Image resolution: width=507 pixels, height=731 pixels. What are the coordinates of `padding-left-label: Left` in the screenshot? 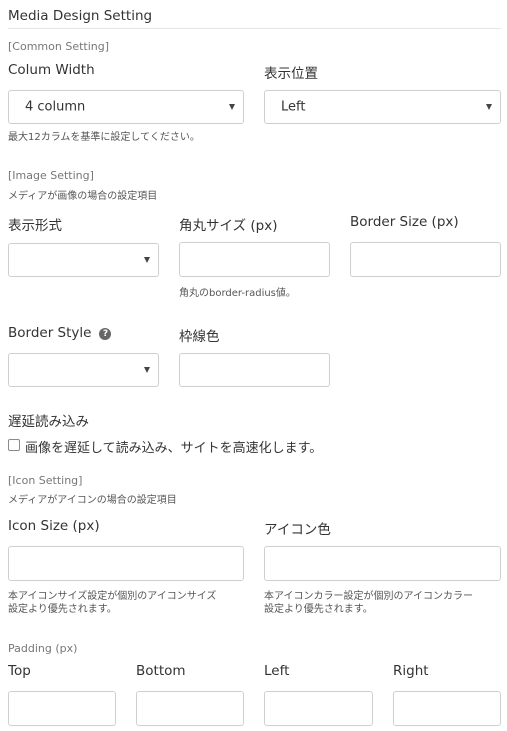 It's located at (277, 671).